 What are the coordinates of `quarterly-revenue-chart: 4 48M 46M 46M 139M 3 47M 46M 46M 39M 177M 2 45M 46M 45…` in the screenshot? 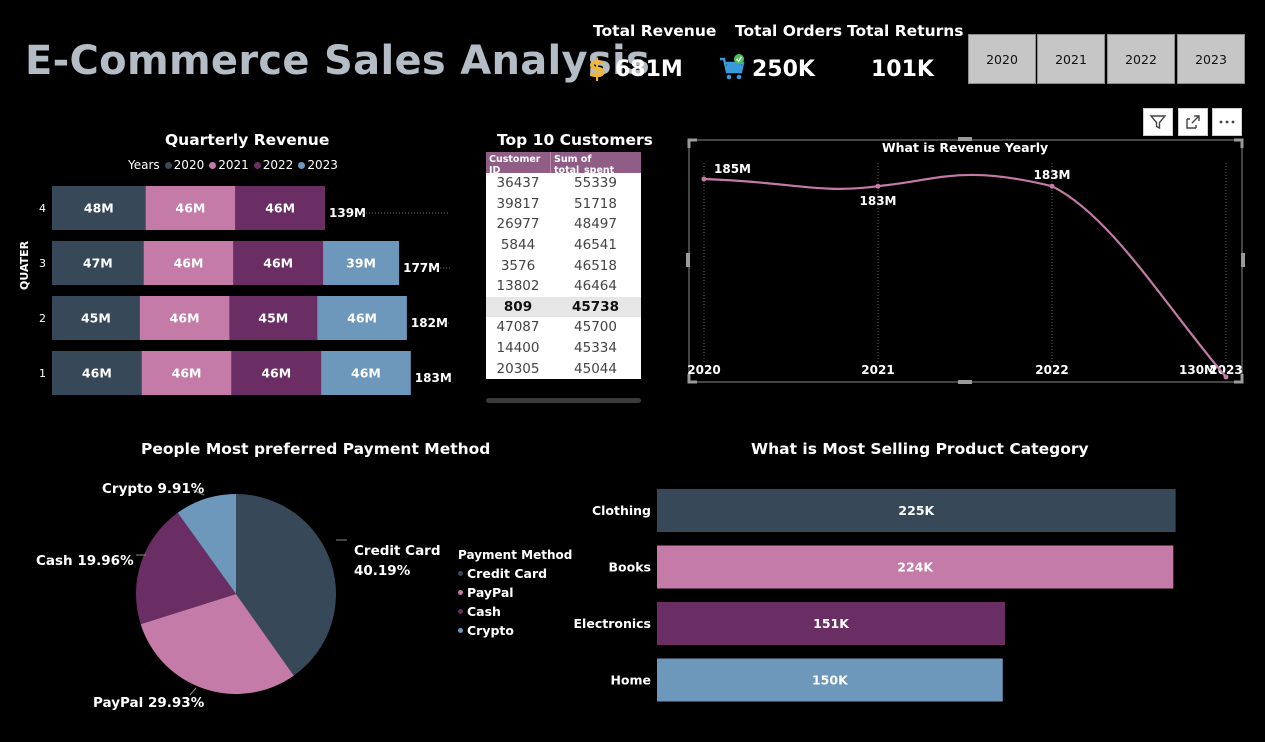 It's located at (245, 290).